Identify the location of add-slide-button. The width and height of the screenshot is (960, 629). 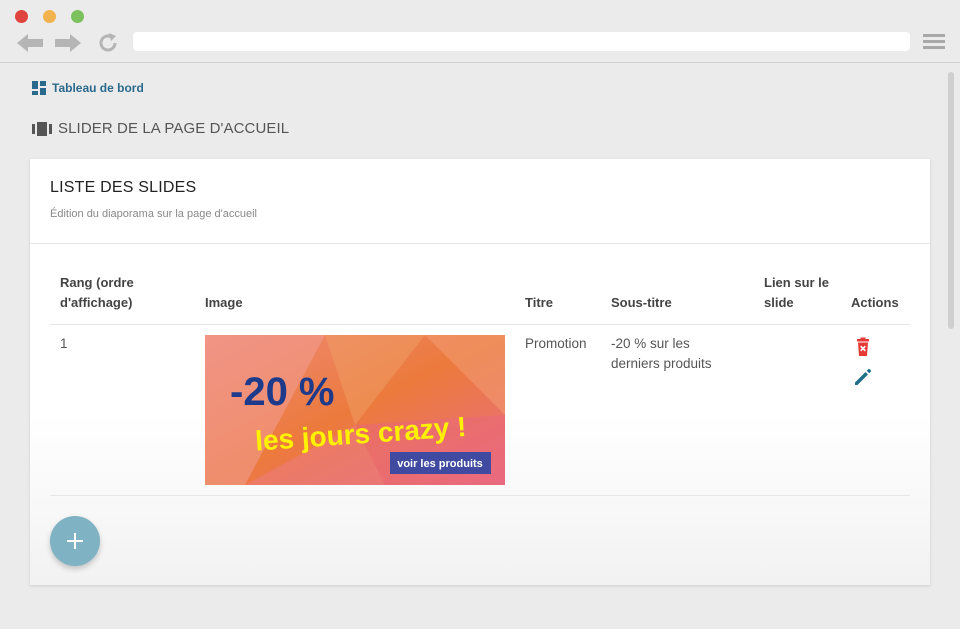
(75, 541).